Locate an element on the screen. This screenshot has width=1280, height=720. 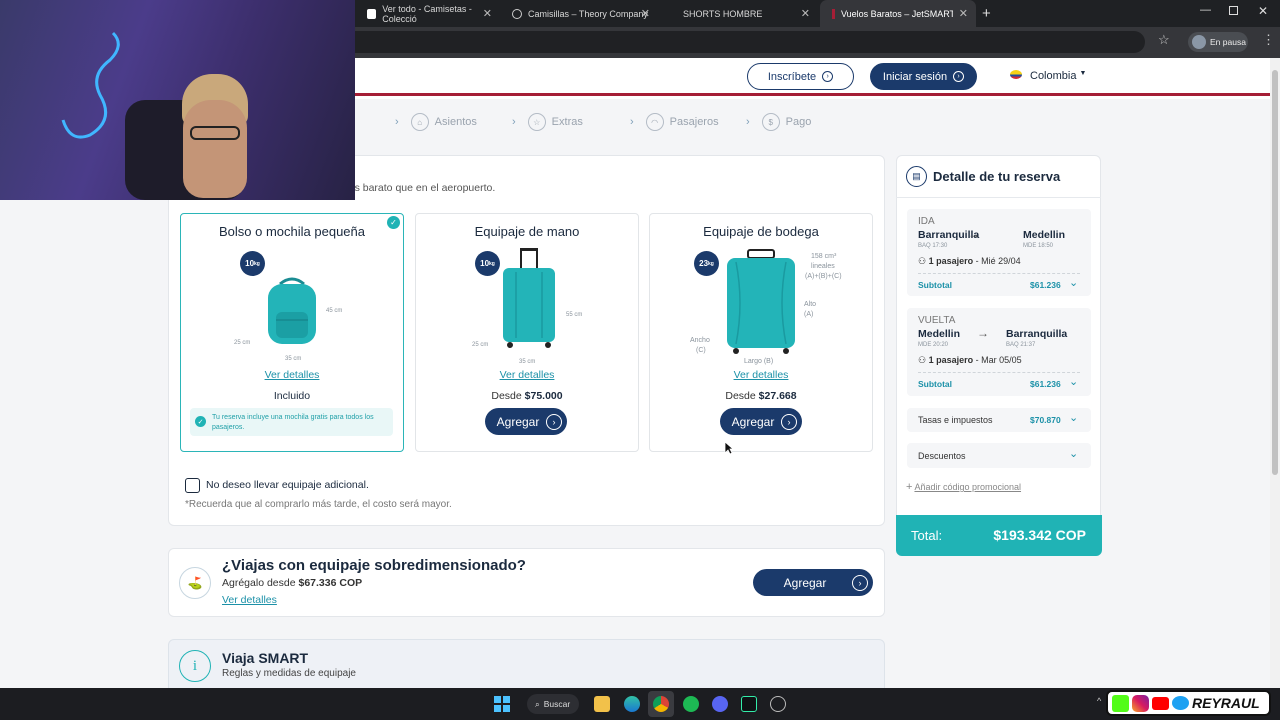
step-label: Pago is located at coordinates (798, 122).